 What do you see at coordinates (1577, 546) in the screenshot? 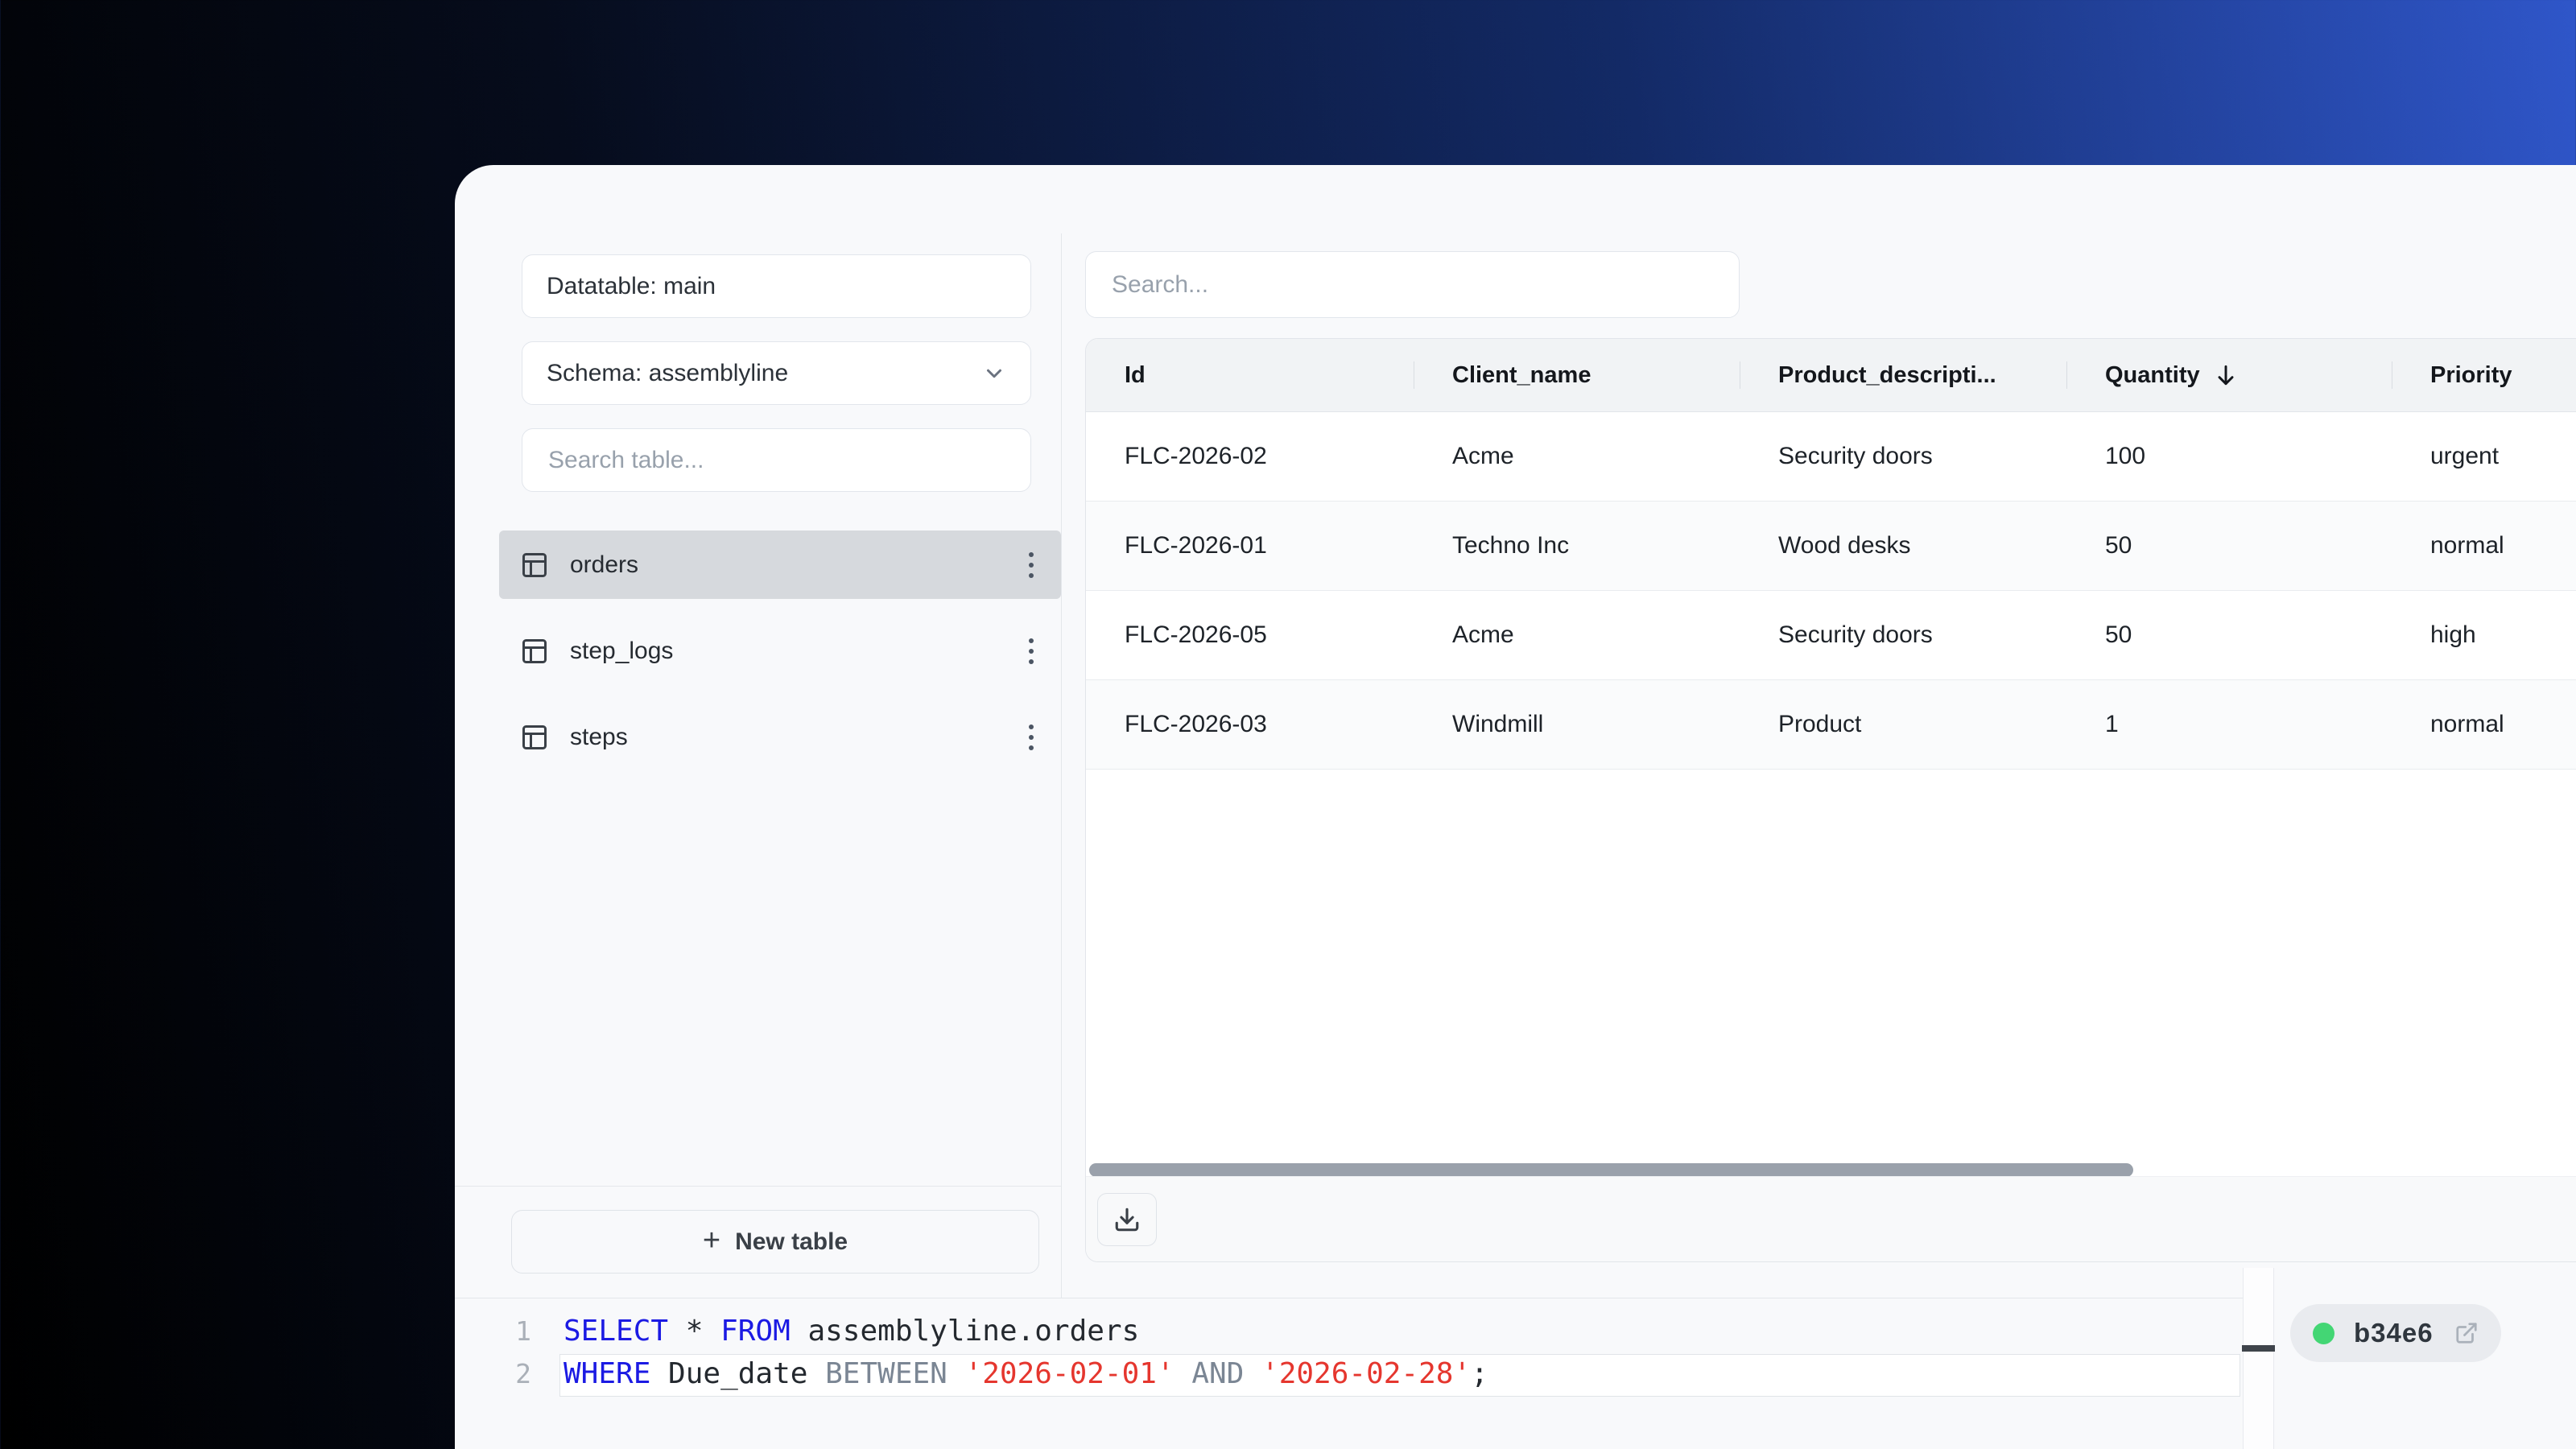
I see `table-cell: Techno Inc` at bounding box center [1577, 546].